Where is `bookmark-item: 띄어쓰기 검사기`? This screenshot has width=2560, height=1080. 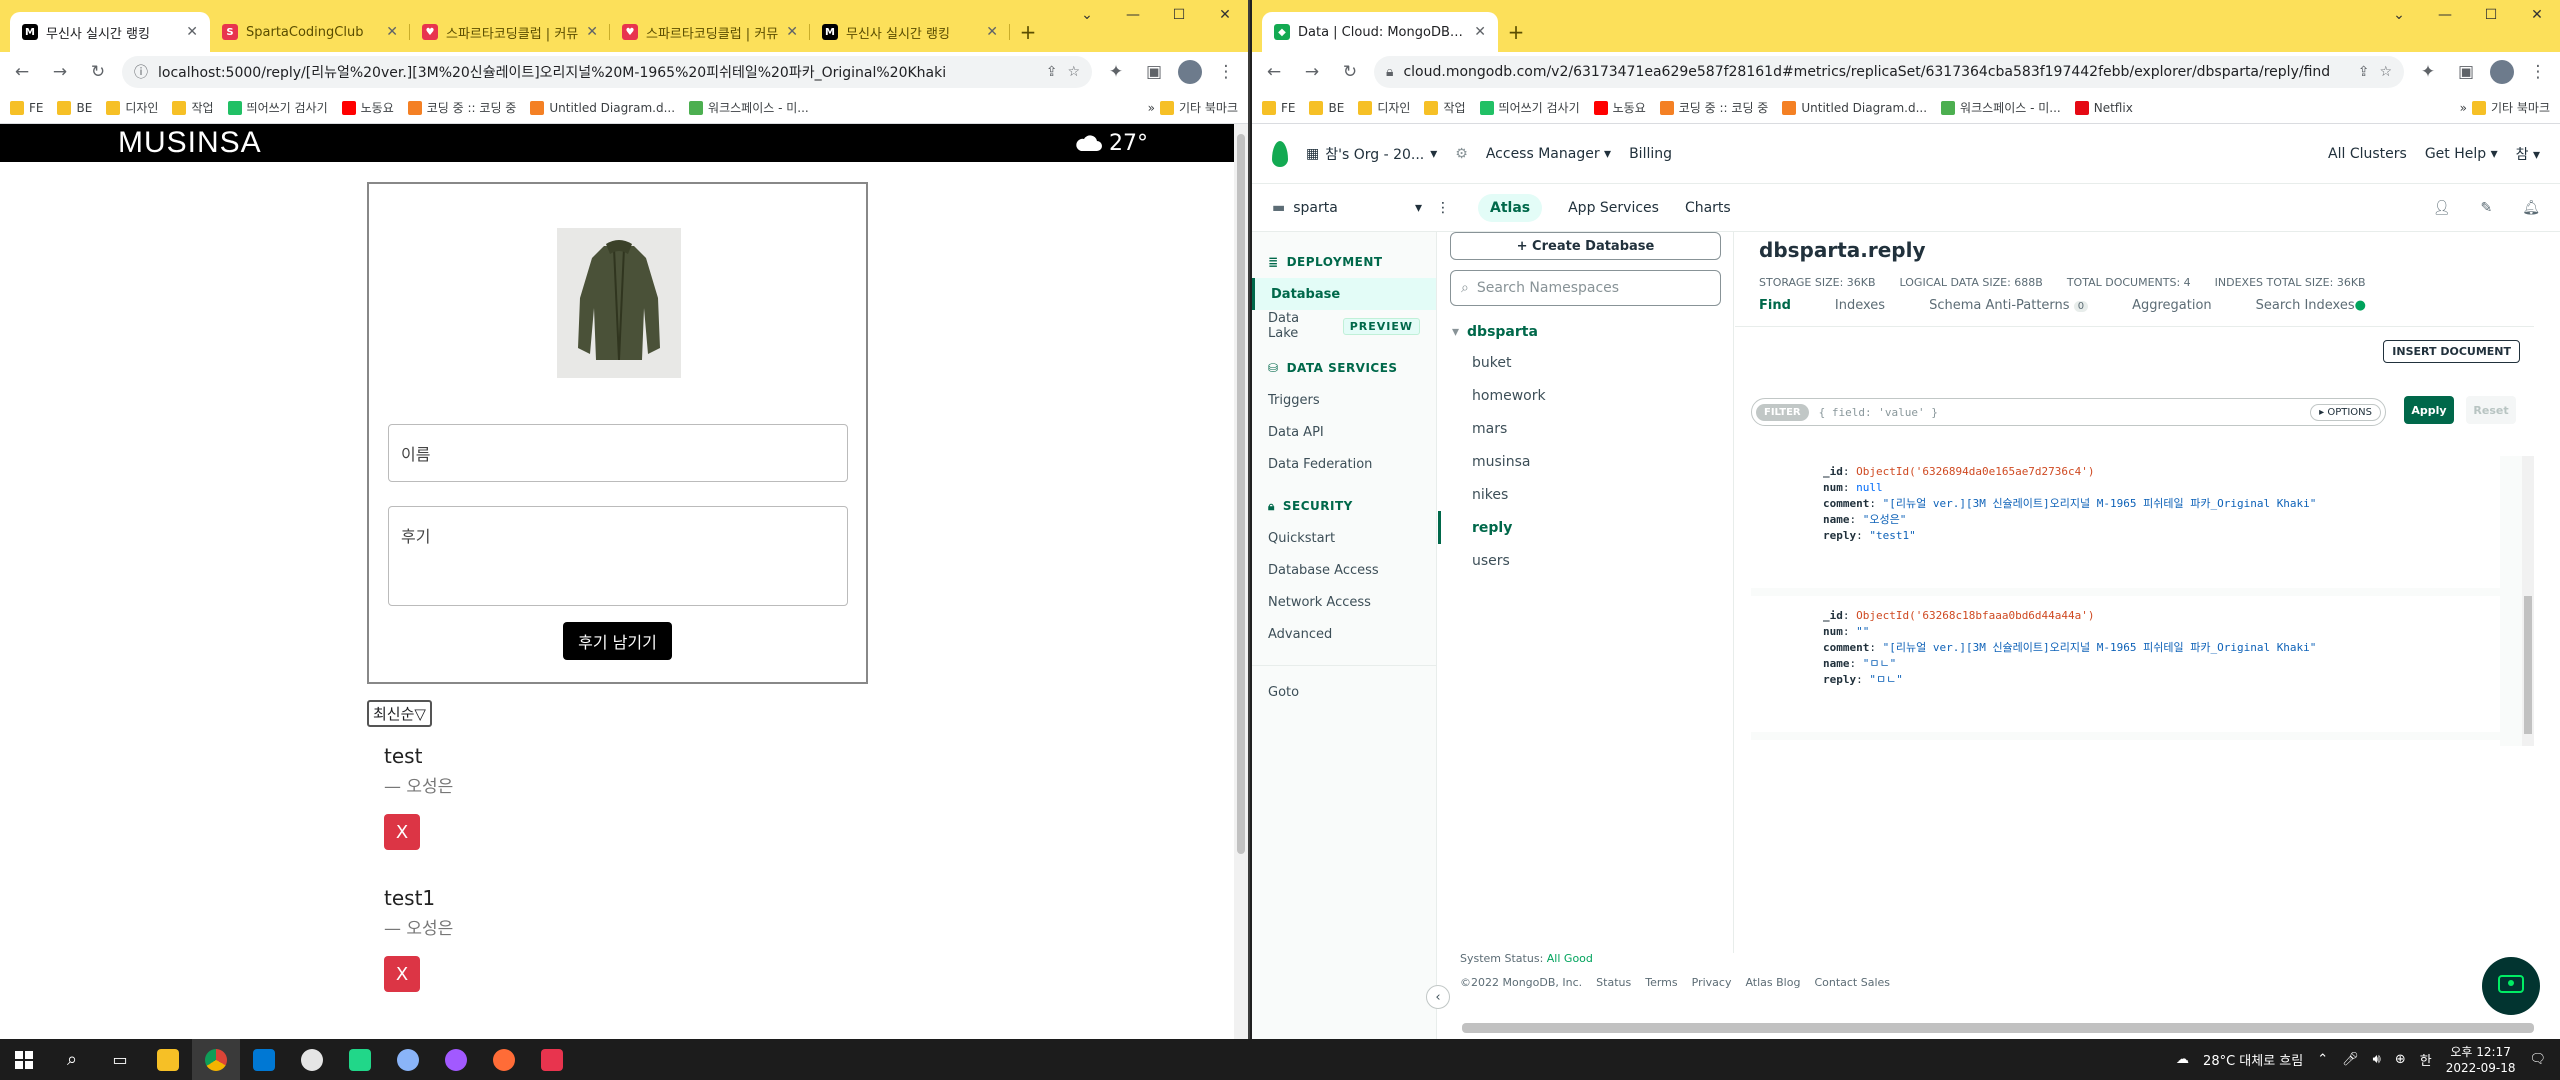 bookmark-item: 띄어쓰기 검사기 is located at coordinates (277, 107).